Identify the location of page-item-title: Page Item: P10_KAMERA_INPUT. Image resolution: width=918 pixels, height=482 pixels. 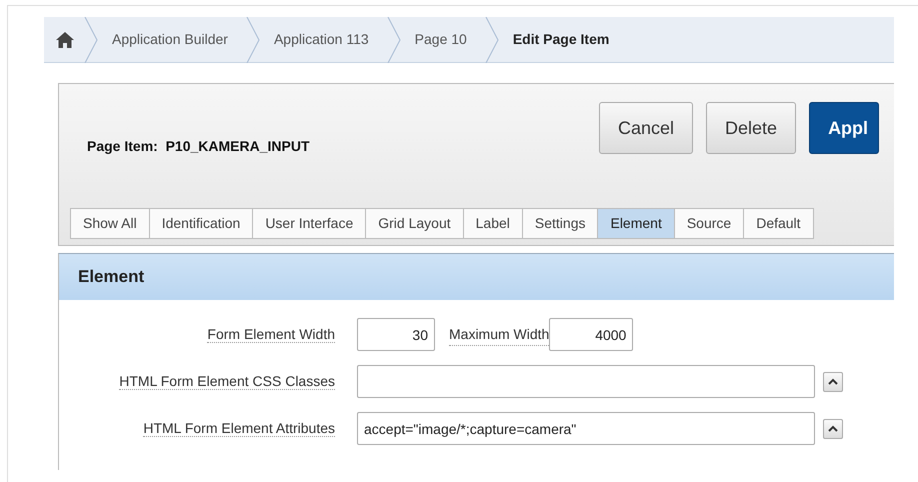
(198, 146).